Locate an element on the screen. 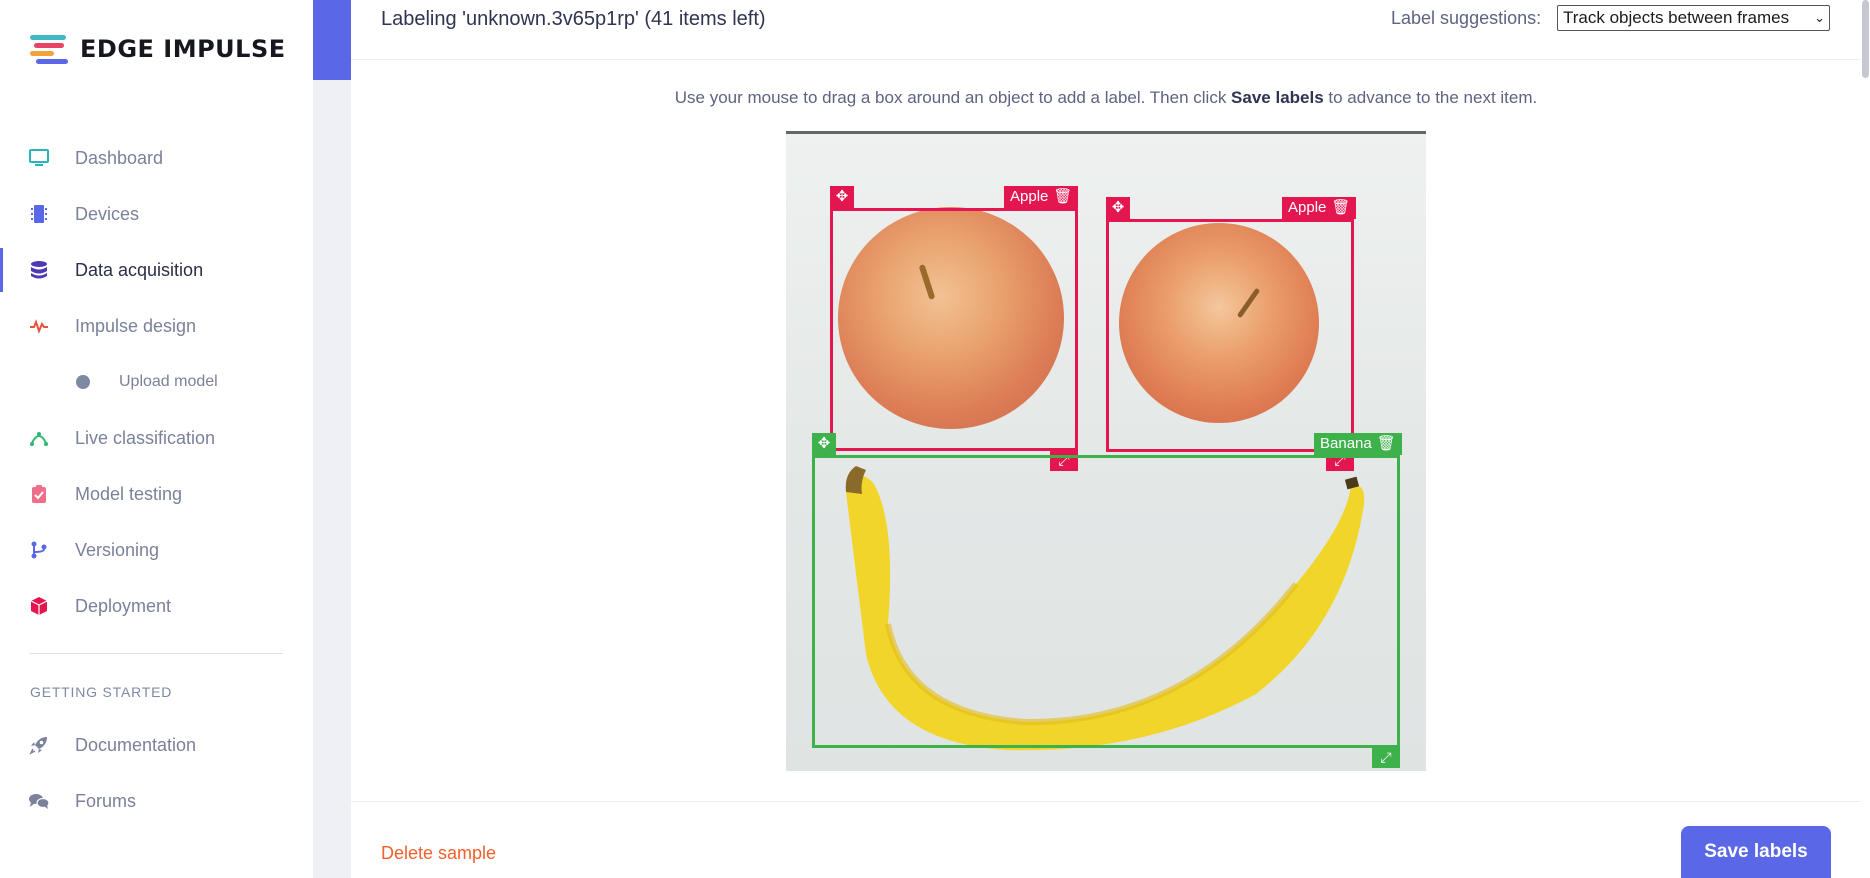  sidebar-subitem-upload-model: Upload model is located at coordinates (156, 382).